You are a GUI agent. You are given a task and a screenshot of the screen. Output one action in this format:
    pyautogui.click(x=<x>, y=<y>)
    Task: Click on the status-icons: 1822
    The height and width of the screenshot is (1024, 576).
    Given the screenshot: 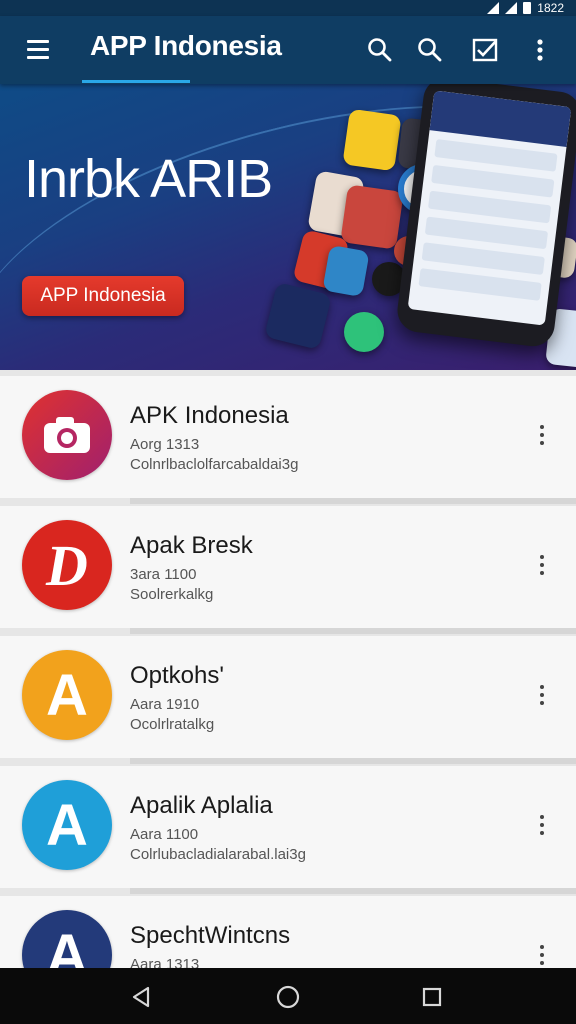 What is the action you would take?
    pyautogui.click(x=525, y=8)
    